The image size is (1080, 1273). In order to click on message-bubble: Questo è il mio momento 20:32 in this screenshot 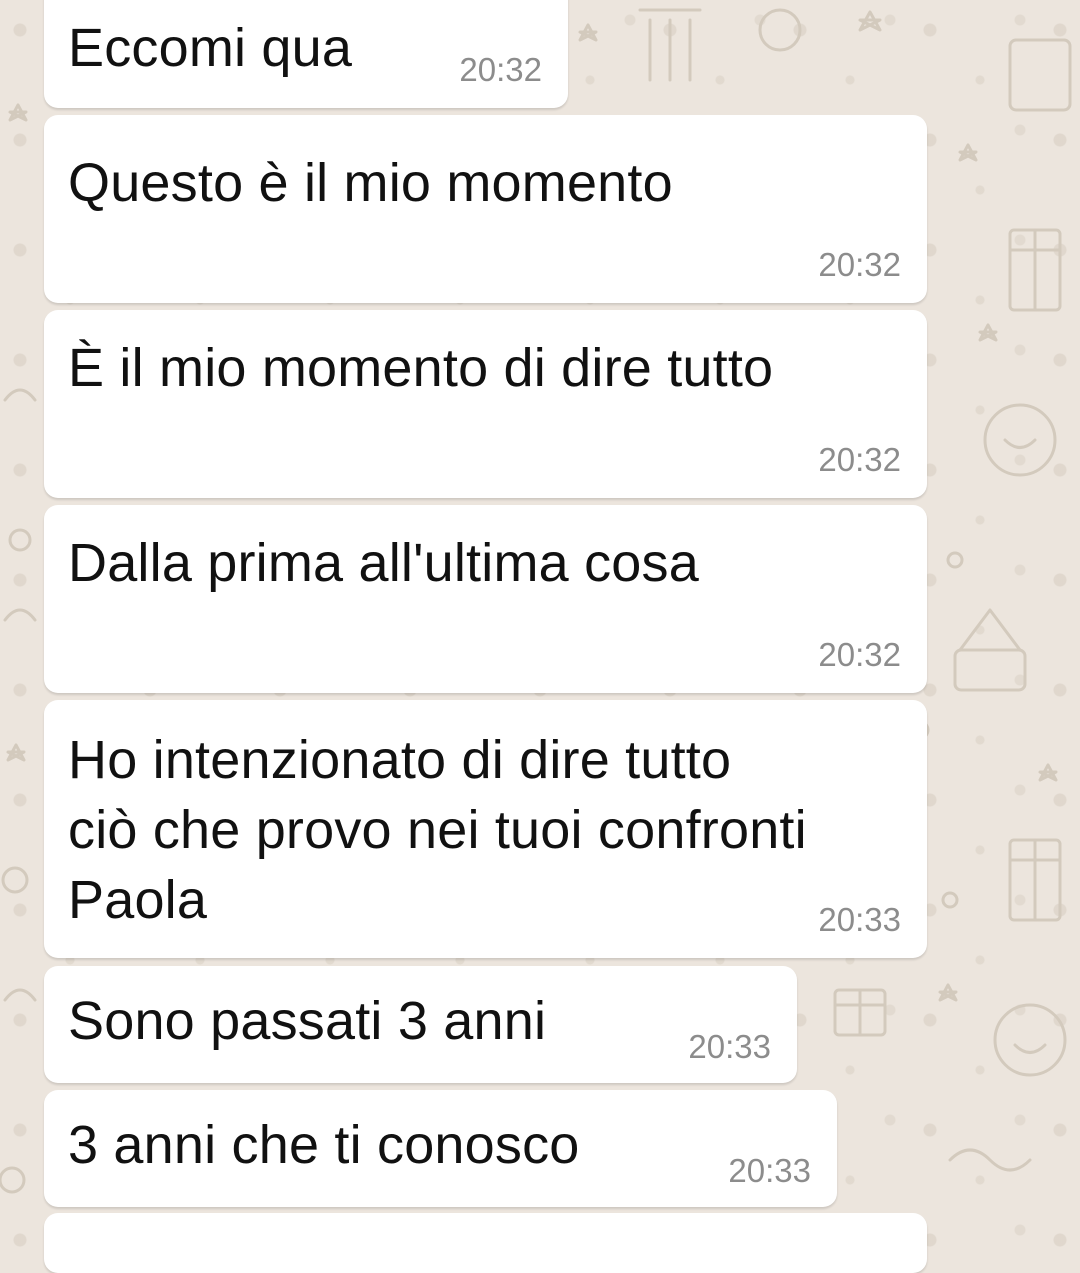, I will do `click(485, 209)`.